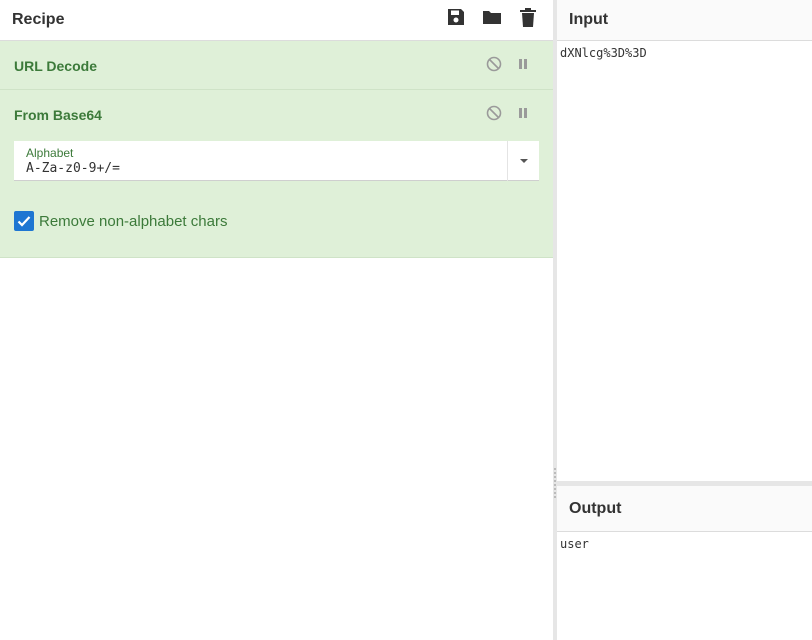 The width and height of the screenshot is (812, 640). I want to click on input-header: Input, so click(684, 20).